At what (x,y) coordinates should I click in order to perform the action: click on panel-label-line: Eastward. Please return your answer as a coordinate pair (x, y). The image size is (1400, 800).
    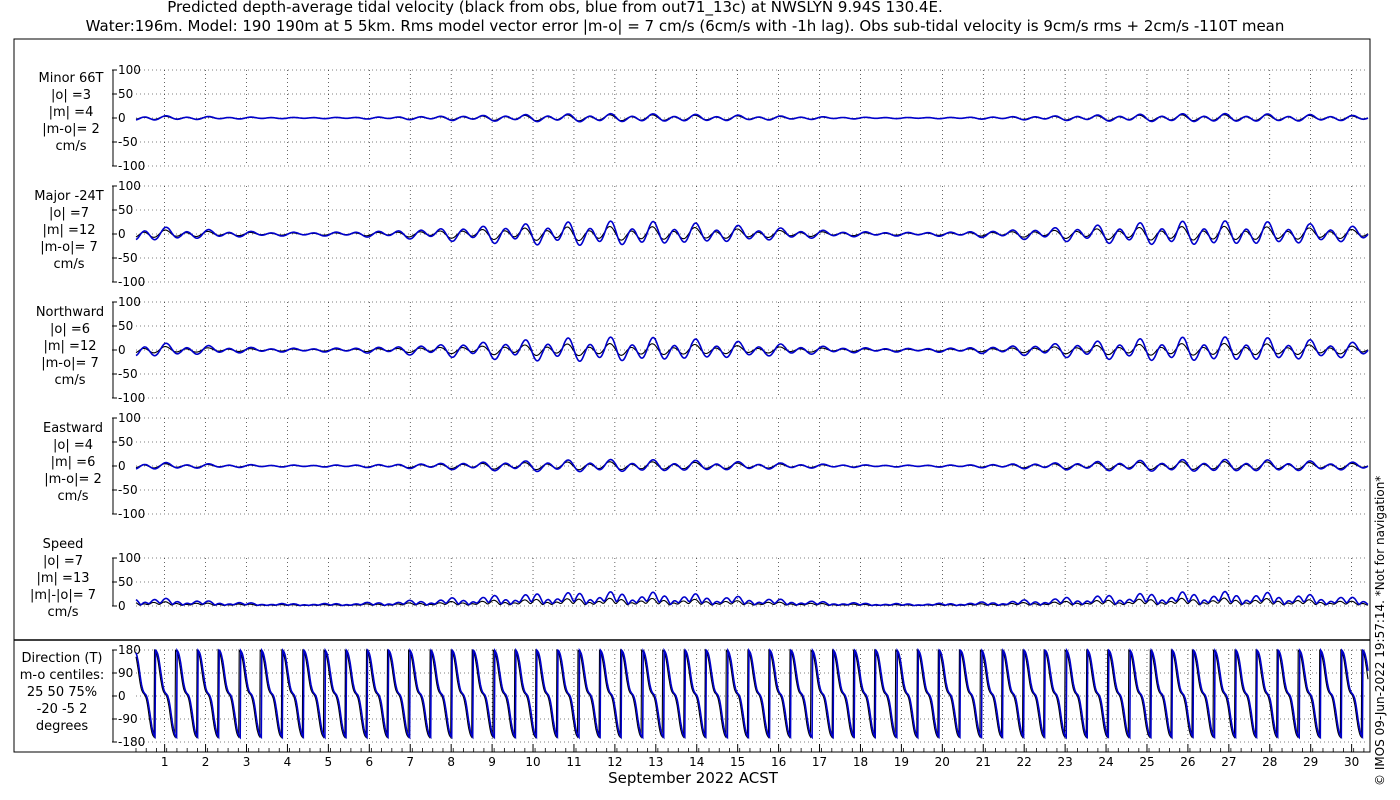
    Looking at the image, I should click on (73, 428).